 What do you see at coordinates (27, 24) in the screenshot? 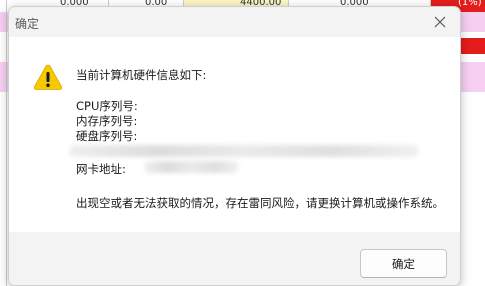
I see `dialog-title: 确定` at bounding box center [27, 24].